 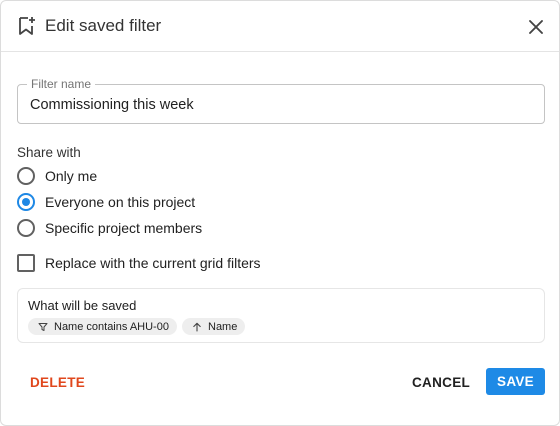 I want to click on close-button, so click(x=536, y=27).